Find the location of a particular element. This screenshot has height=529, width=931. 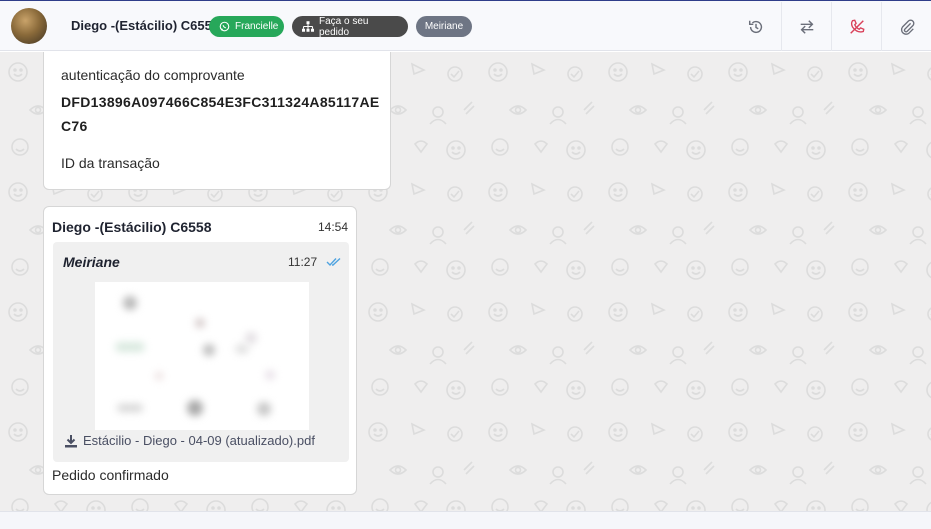

quoted-time: 11:27 is located at coordinates (303, 262).